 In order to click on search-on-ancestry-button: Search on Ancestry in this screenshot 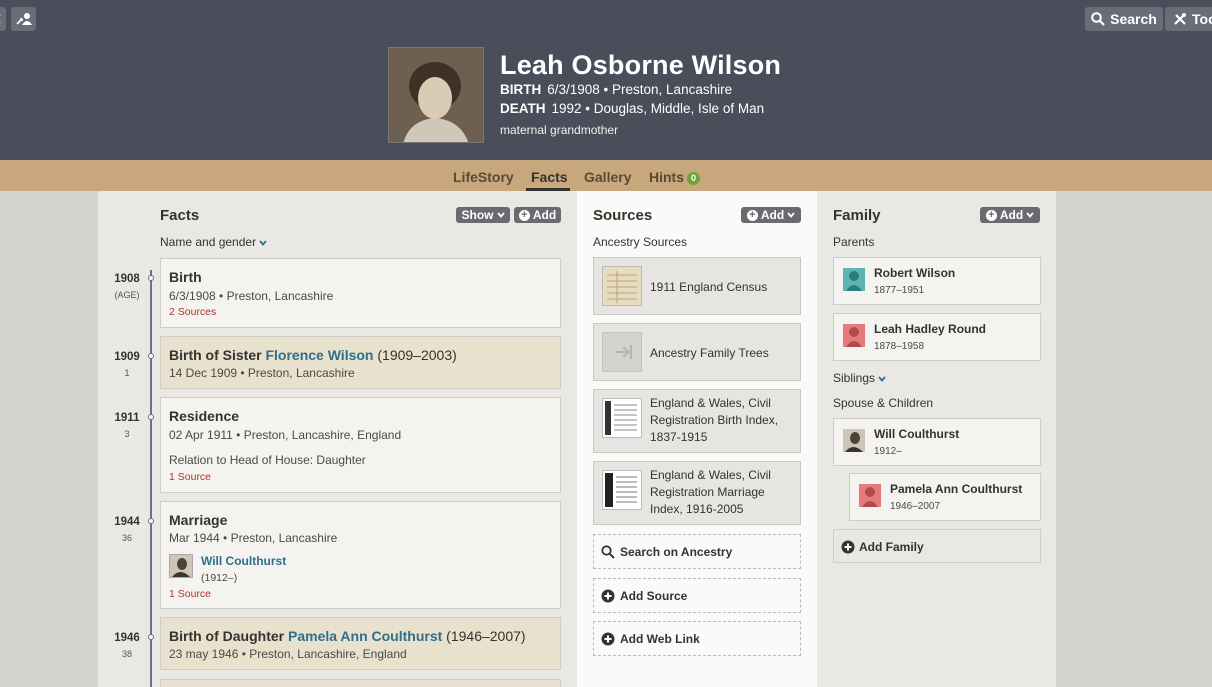, I will do `click(697, 551)`.